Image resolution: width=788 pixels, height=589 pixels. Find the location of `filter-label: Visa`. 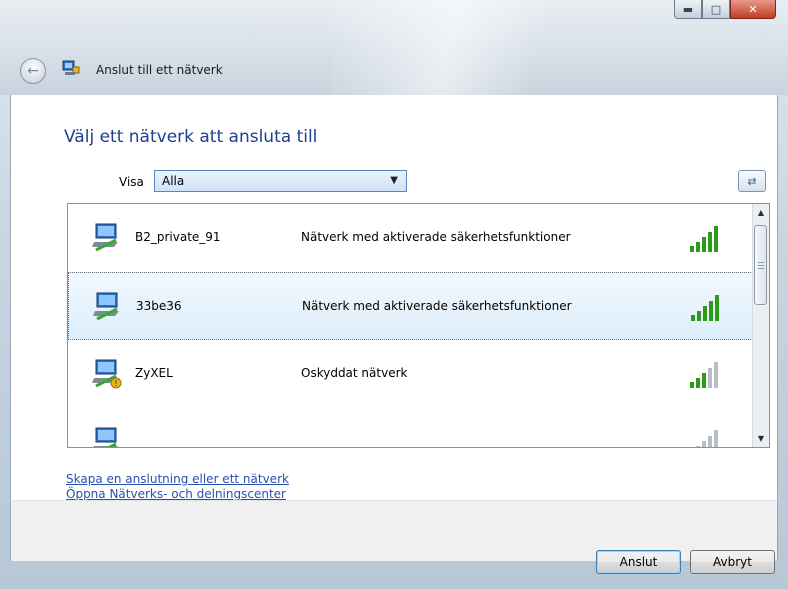

filter-label: Visa is located at coordinates (131, 182).